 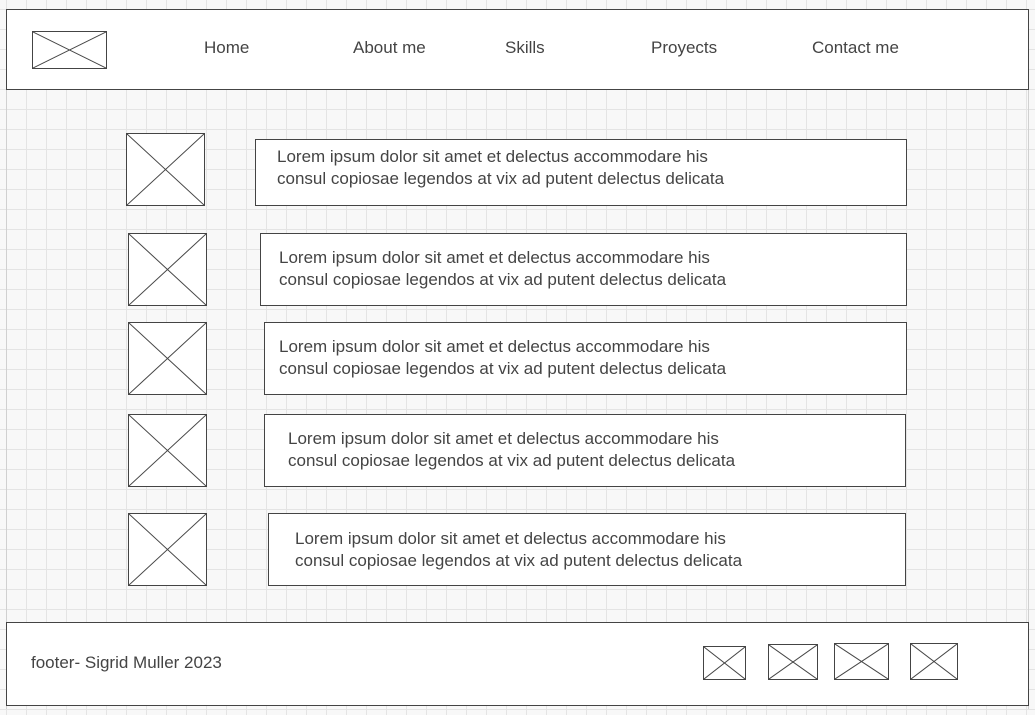 I want to click on logo-placeholder-icon, so click(x=69, y=50).